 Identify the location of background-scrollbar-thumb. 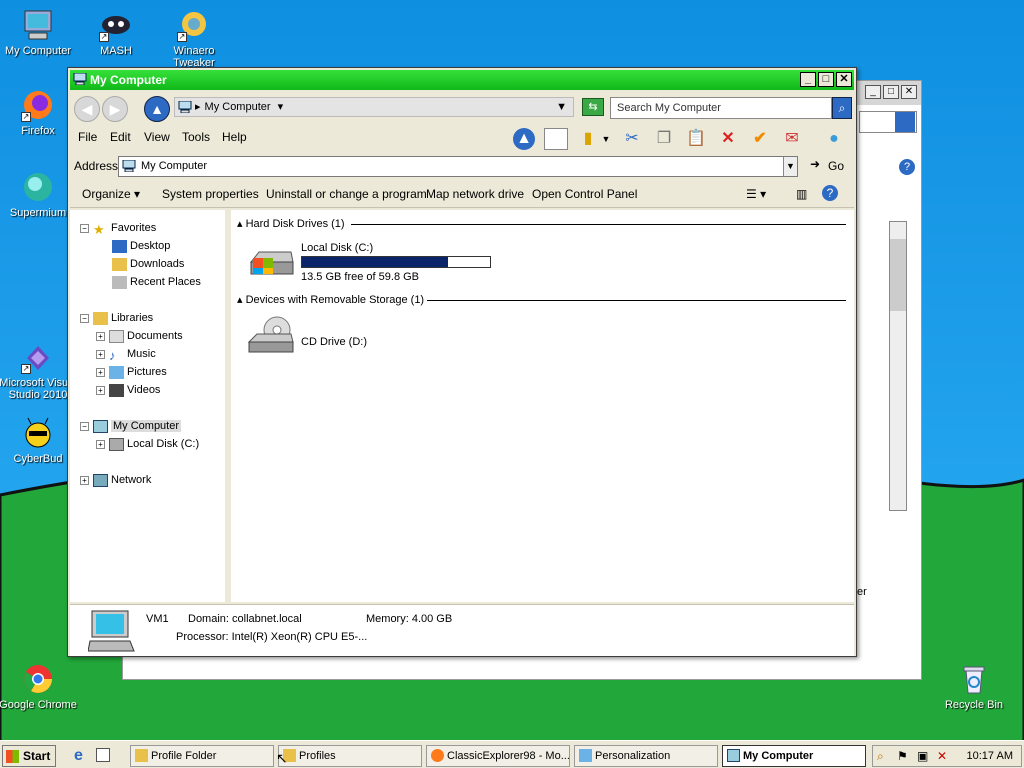
(898, 275).